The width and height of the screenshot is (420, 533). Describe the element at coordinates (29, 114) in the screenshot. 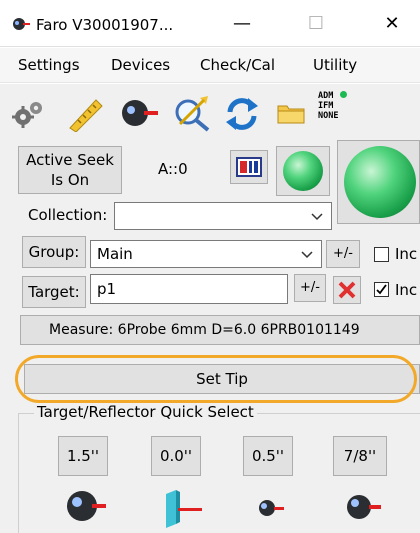

I see `gear-icon` at that location.